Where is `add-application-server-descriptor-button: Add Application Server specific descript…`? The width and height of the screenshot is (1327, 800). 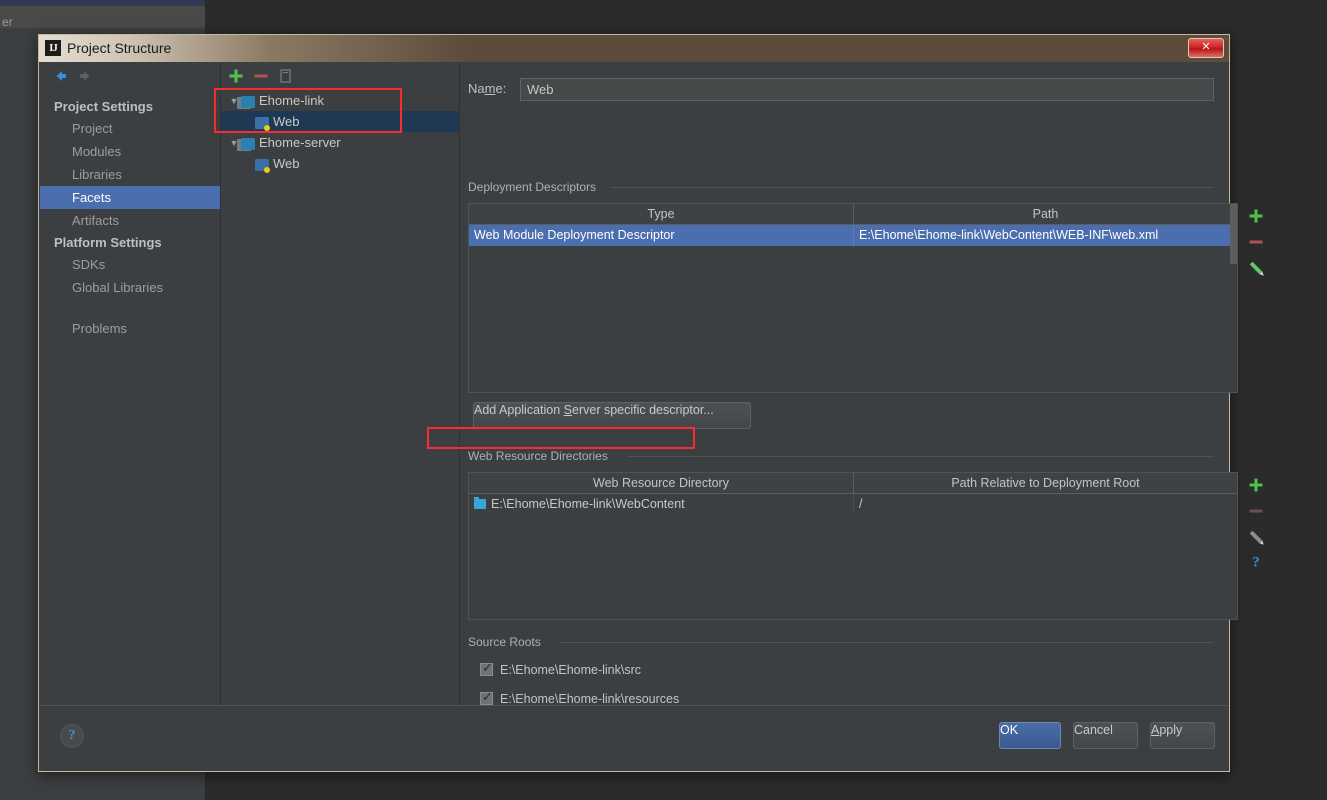
add-application-server-descriptor-button: Add Application Server specific descript… is located at coordinates (612, 415).